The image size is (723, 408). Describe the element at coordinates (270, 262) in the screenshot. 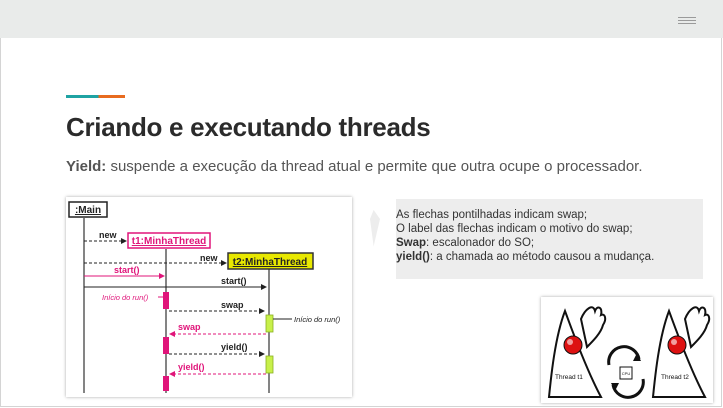

I see `t2-label: t2:MinhaThread` at that location.